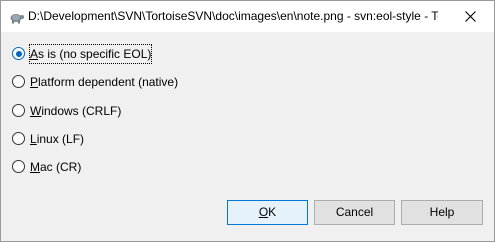 The image size is (495, 242). What do you see at coordinates (18, 110) in the screenshot?
I see `radio-button-windows` at bounding box center [18, 110].